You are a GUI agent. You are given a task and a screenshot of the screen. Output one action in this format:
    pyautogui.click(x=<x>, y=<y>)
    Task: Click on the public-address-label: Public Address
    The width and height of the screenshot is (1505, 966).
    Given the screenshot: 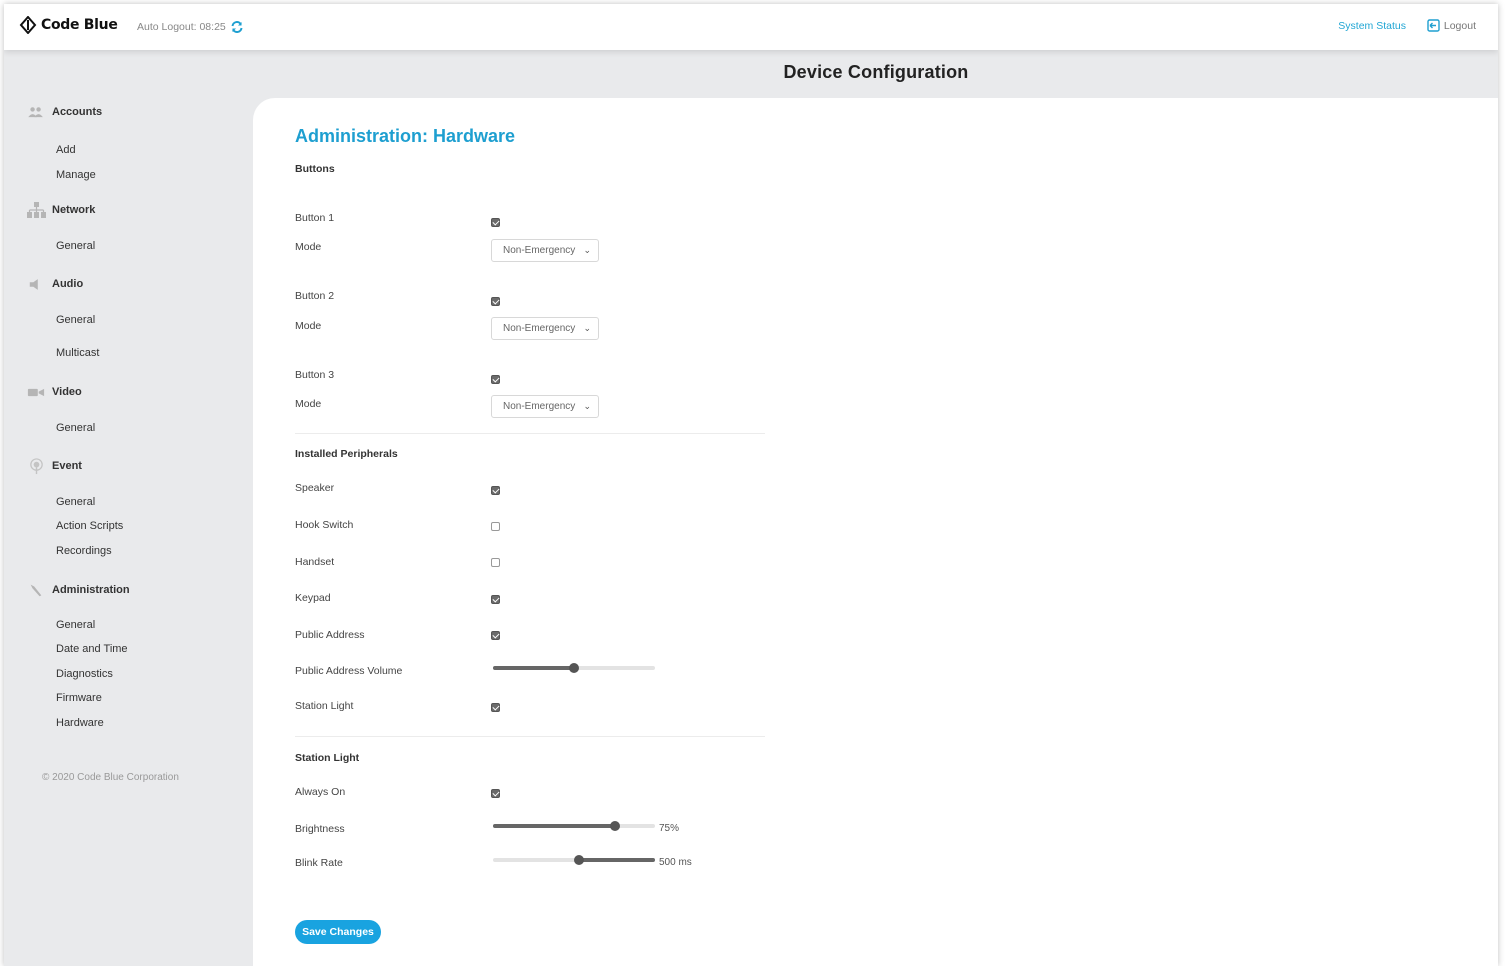 What is the action you would take?
    pyautogui.click(x=330, y=635)
    